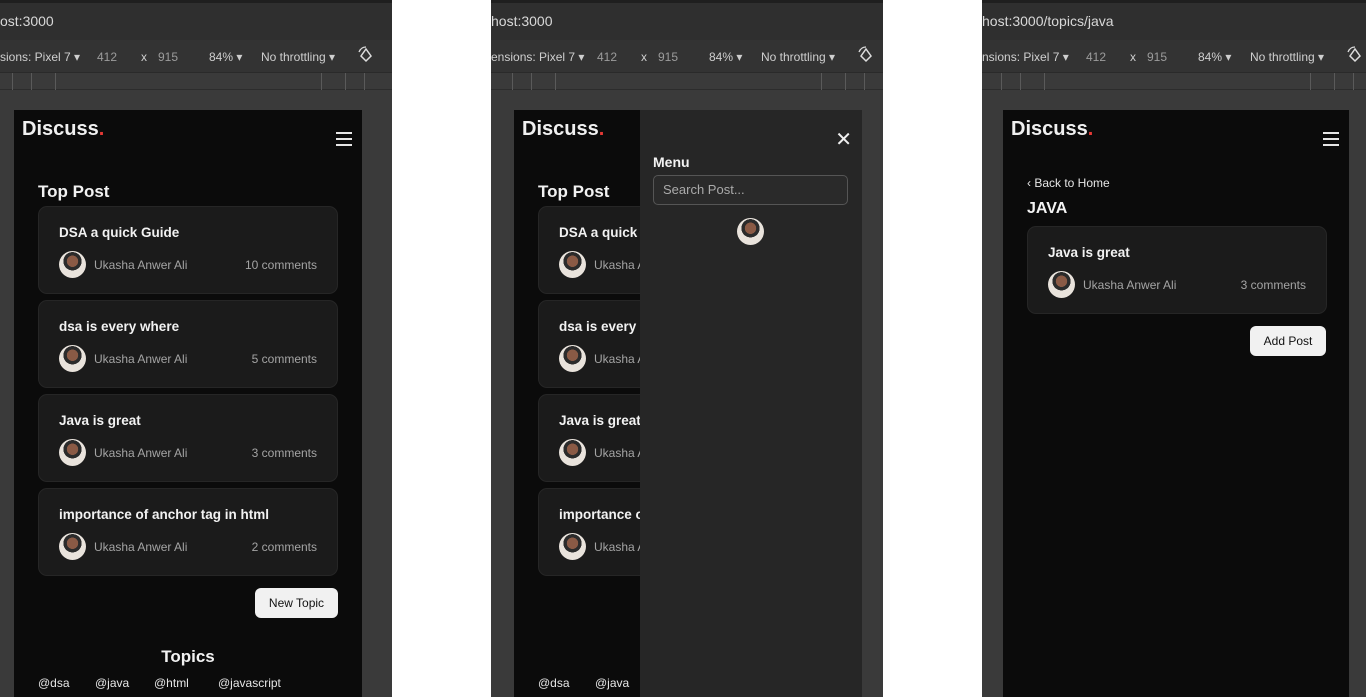  What do you see at coordinates (119, 232) in the screenshot?
I see `post-title: DSA a quick Guide` at bounding box center [119, 232].